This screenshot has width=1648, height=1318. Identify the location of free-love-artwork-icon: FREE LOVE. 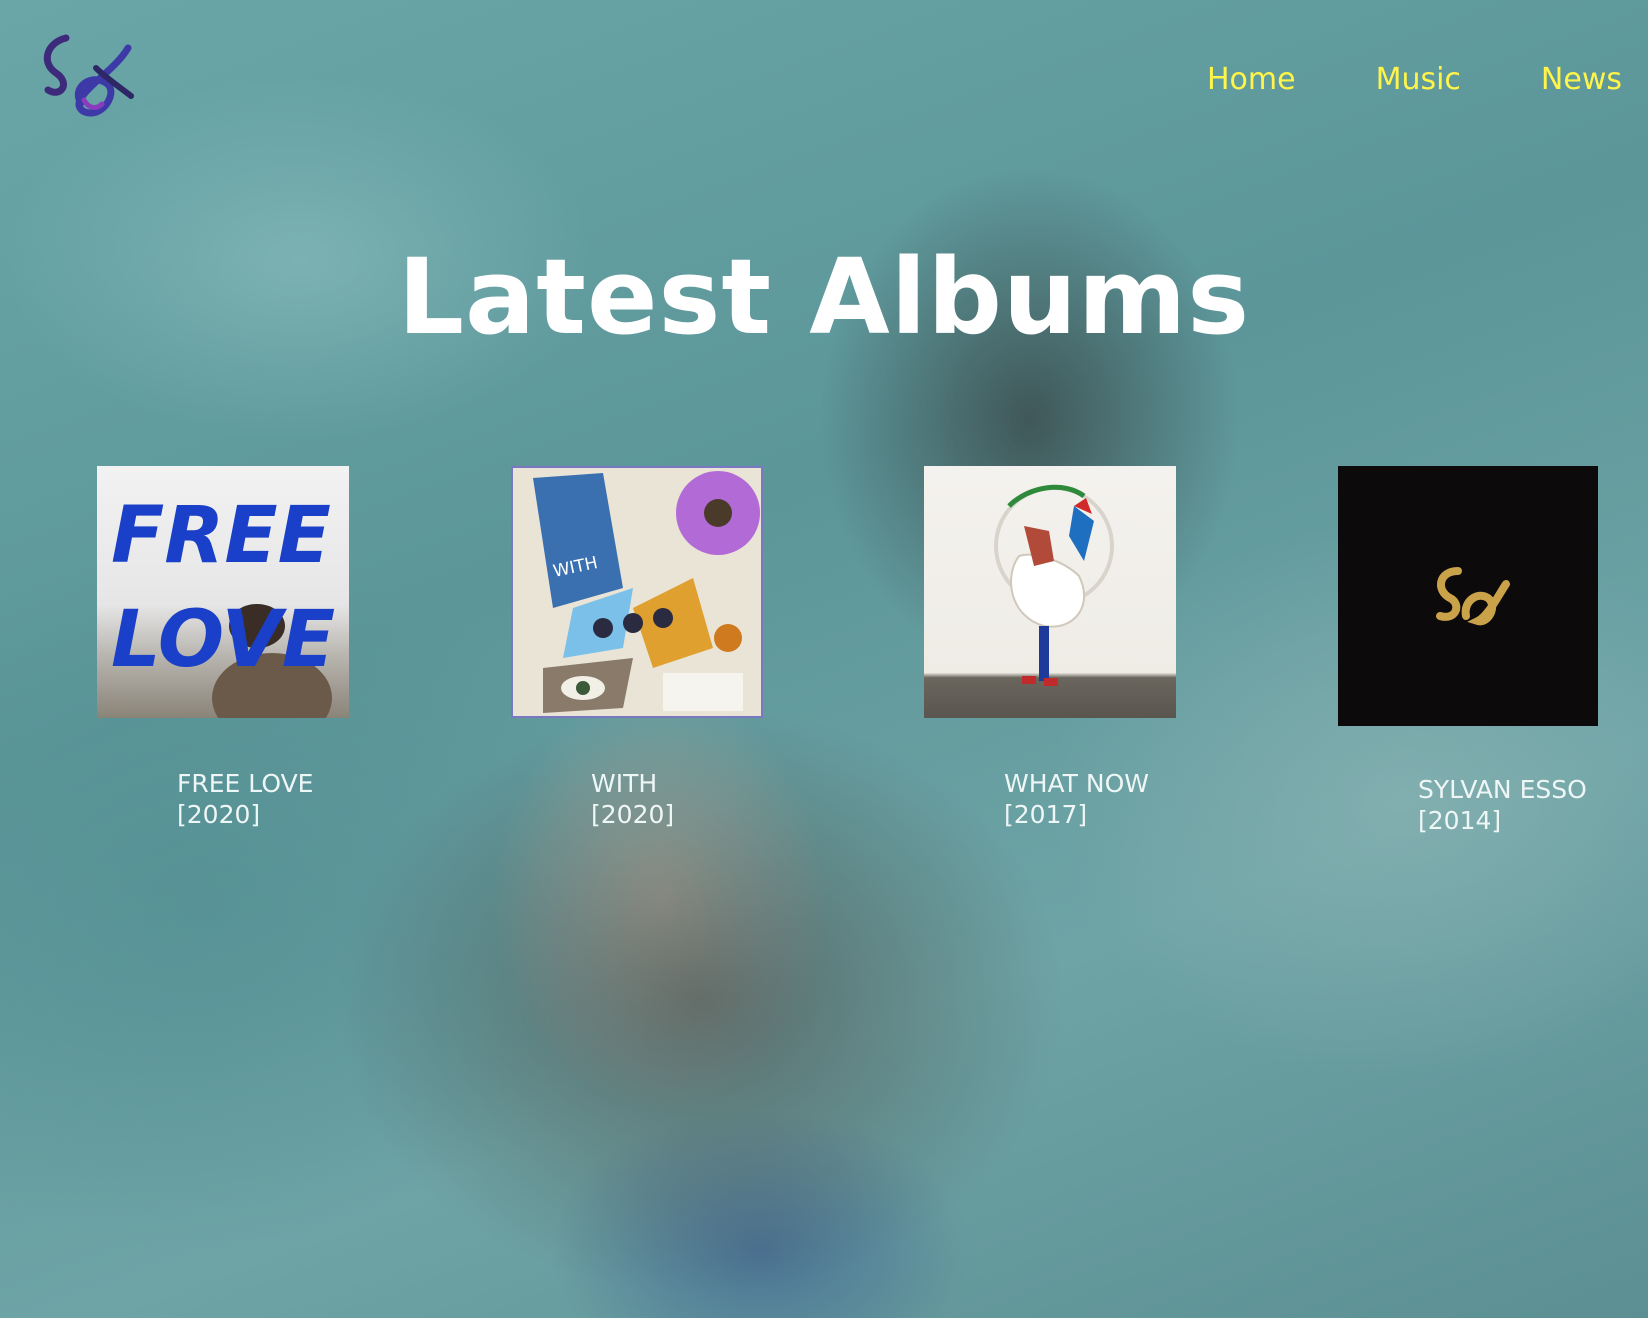
(223, 604).